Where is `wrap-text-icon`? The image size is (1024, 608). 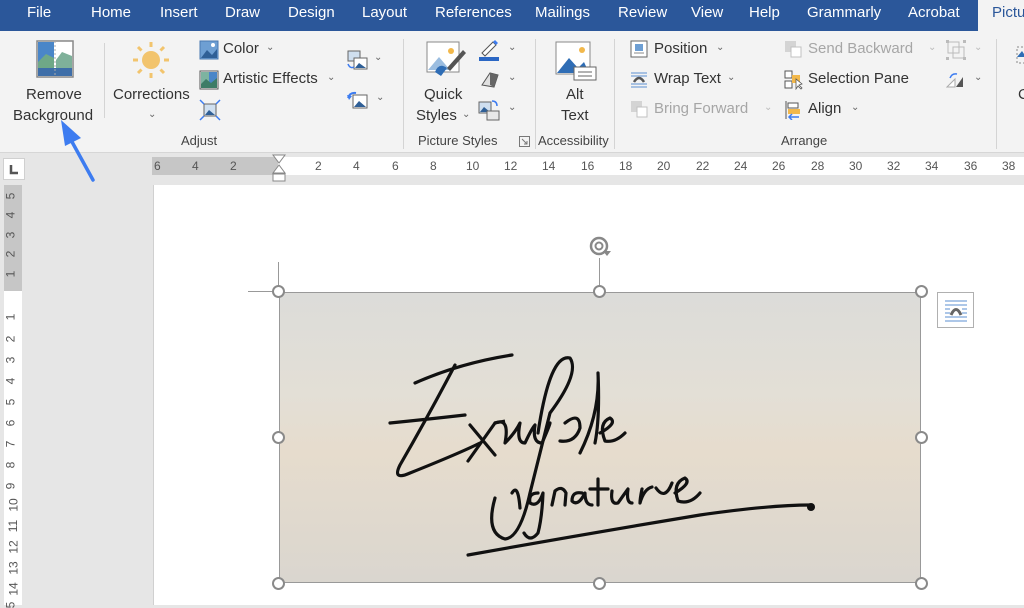 wrap-text-icon is located at coordinates (639, 80).